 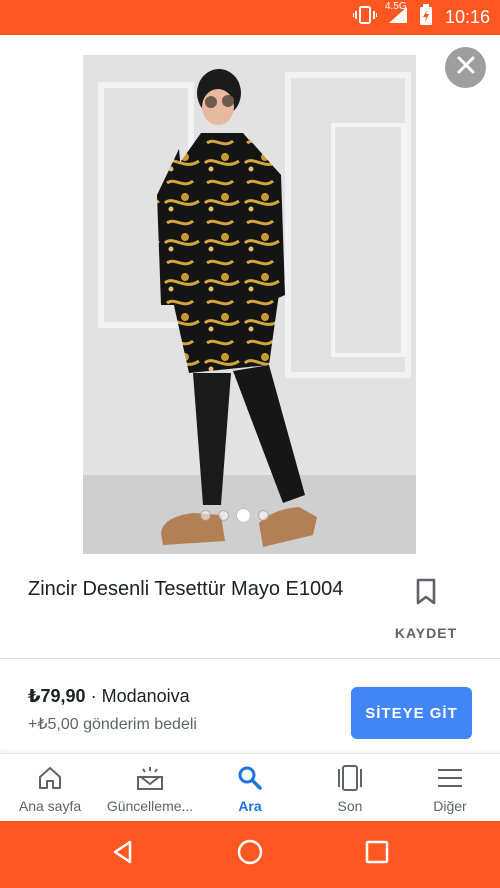 What do you see at coordinates (250, 778) in the screenshot?
I see `search-icon` at bounding box center [250, 778].